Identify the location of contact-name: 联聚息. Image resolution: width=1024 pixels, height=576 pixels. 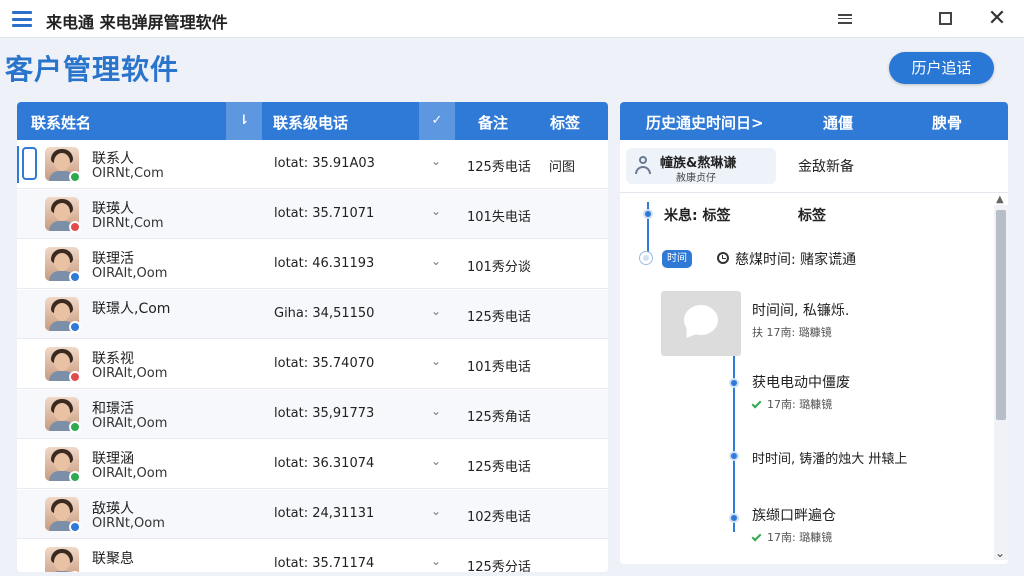
(113, 559).